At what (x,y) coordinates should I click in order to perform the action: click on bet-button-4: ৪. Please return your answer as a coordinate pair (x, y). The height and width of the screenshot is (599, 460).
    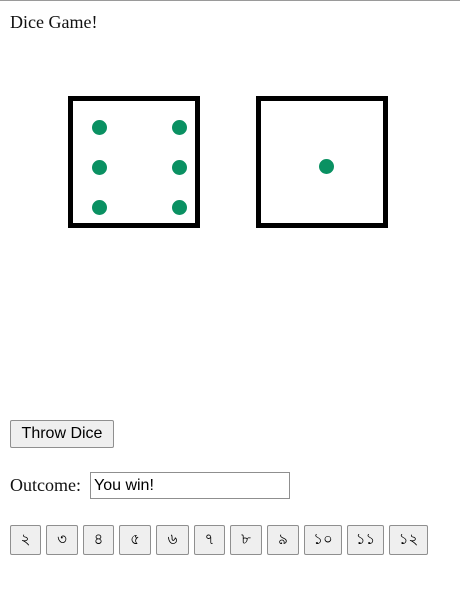
    Looking at the image, I should click on (98, 540).